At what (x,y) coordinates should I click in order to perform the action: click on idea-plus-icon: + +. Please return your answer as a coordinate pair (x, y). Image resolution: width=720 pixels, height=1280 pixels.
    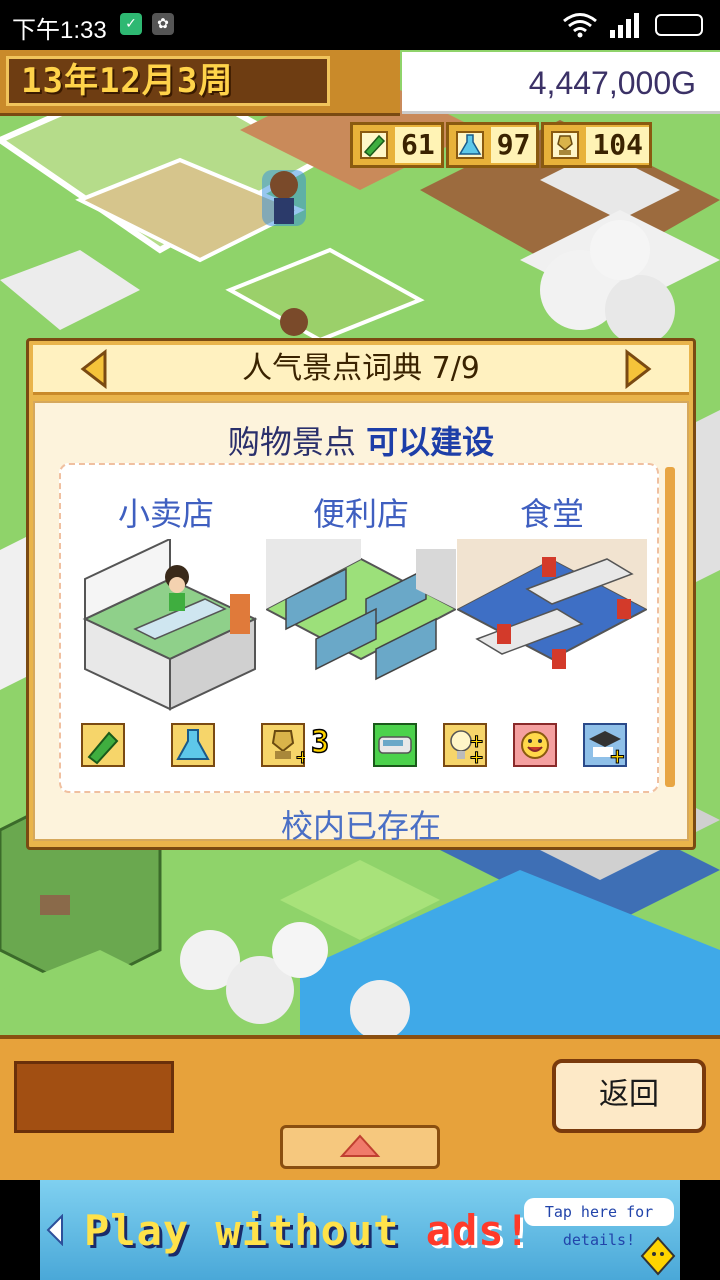
    Looking at the image, I should click on (465, 746).